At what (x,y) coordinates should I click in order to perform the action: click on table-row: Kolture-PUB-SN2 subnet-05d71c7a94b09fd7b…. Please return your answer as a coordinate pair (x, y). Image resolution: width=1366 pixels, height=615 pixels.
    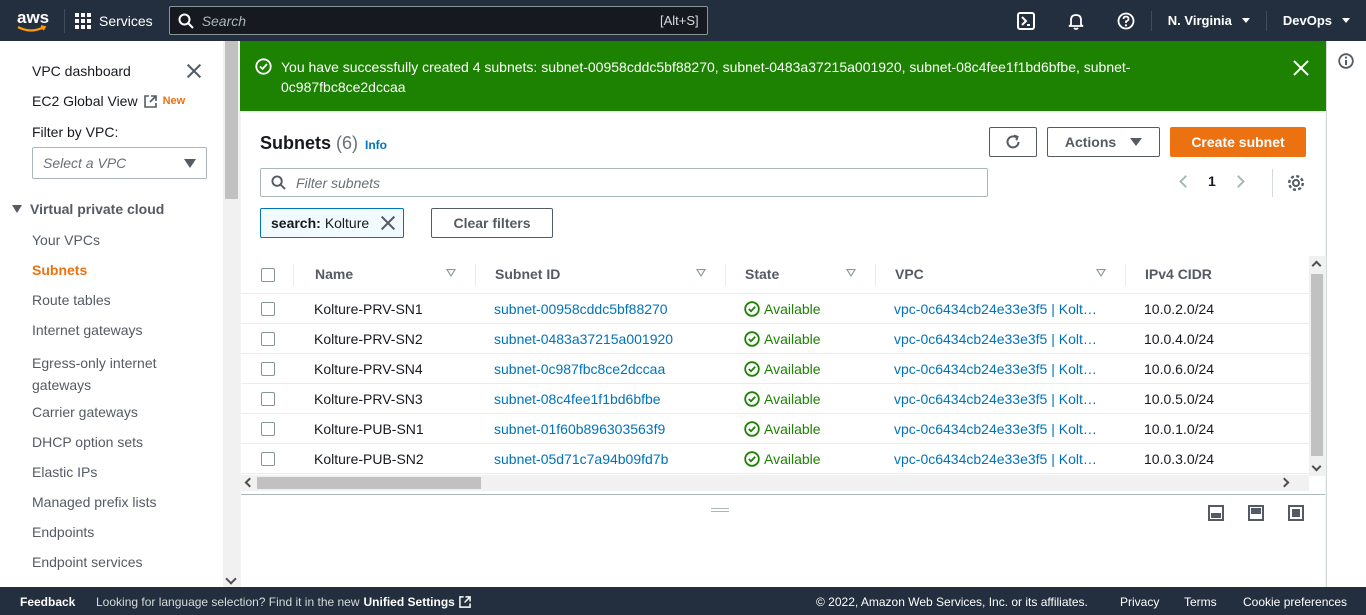
    Looking at the image, I should click on (775, 459).